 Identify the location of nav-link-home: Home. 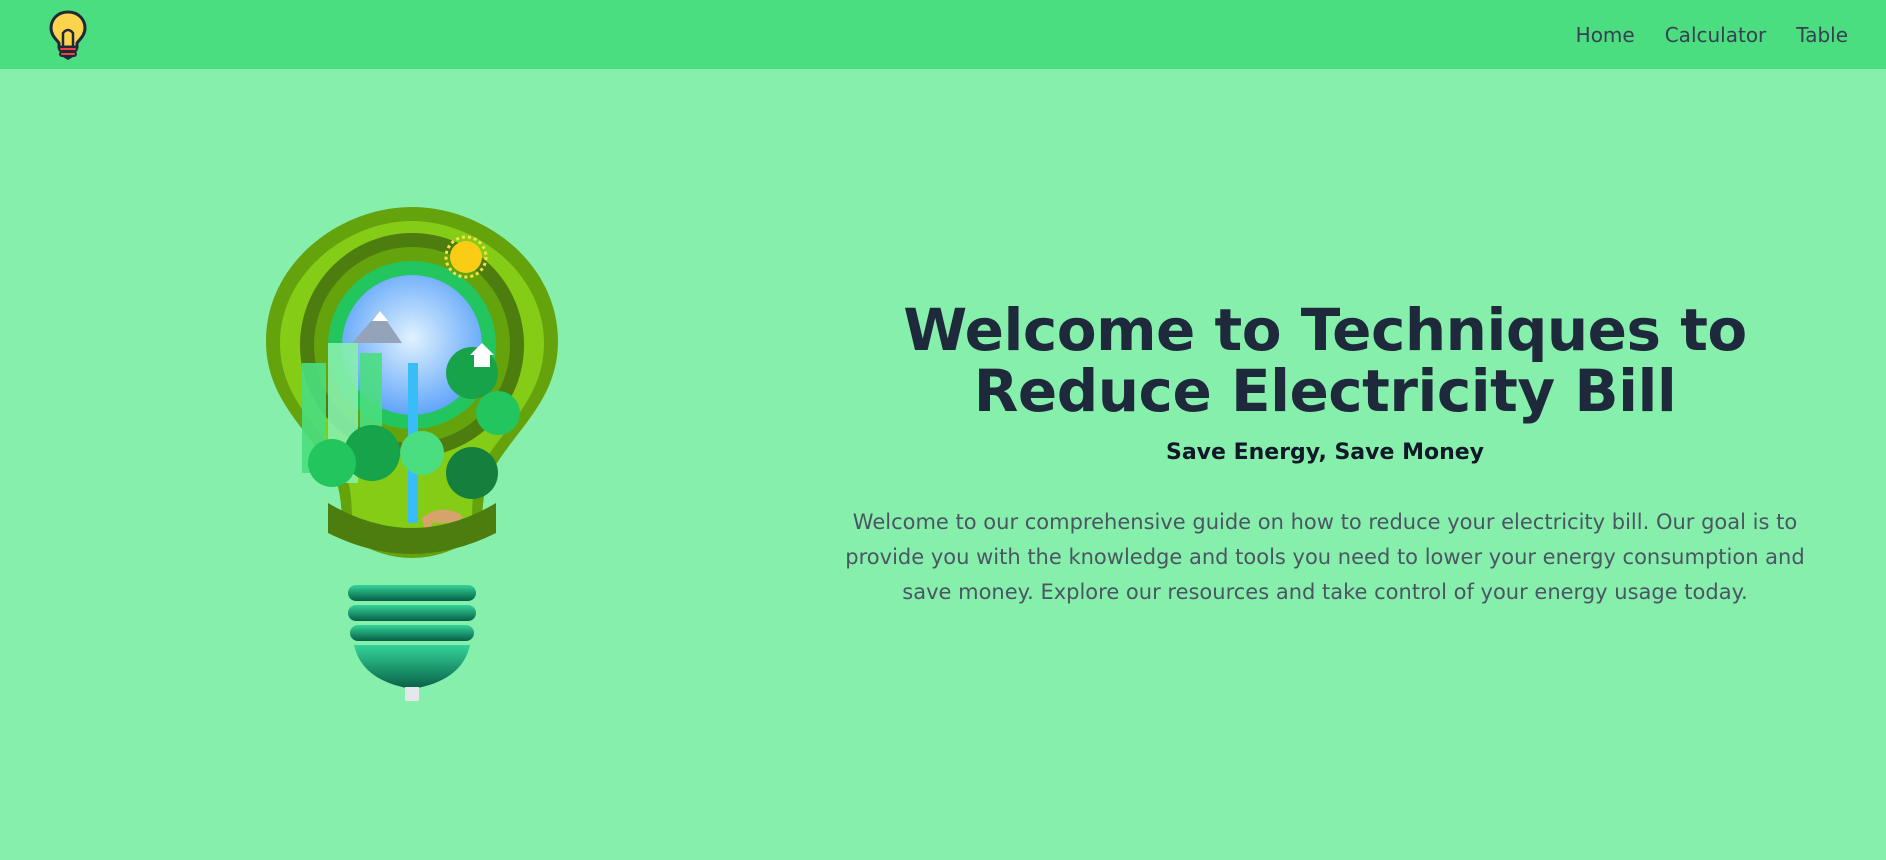
(1605, 35).